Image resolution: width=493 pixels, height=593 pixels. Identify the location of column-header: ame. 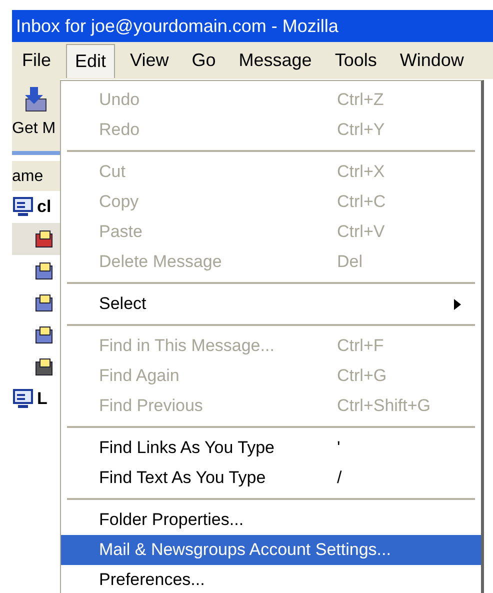
(36, 176).